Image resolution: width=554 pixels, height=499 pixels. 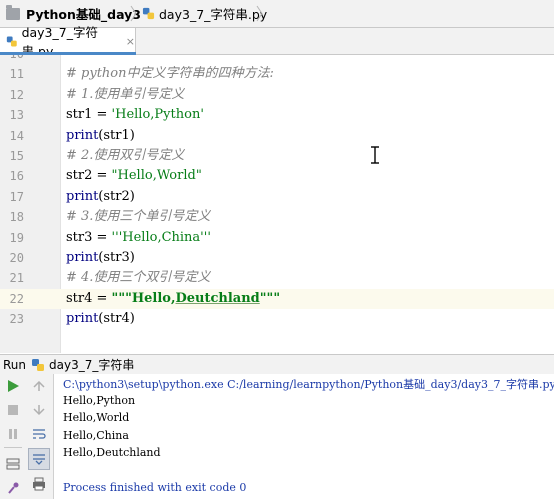 I want to click on code-text: # 1.使用单引号定义, so click(x=125, y=95).